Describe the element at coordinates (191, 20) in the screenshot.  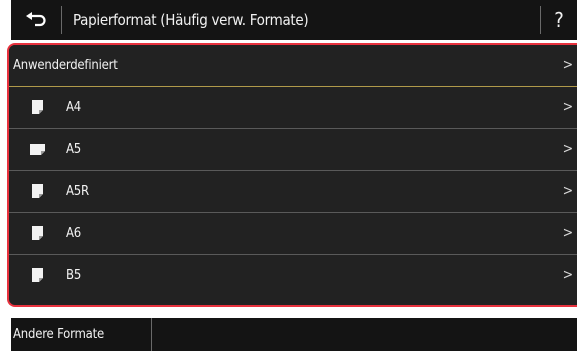
I see `page-title: Papierformat (Häufig verw. Formate)` at that location.